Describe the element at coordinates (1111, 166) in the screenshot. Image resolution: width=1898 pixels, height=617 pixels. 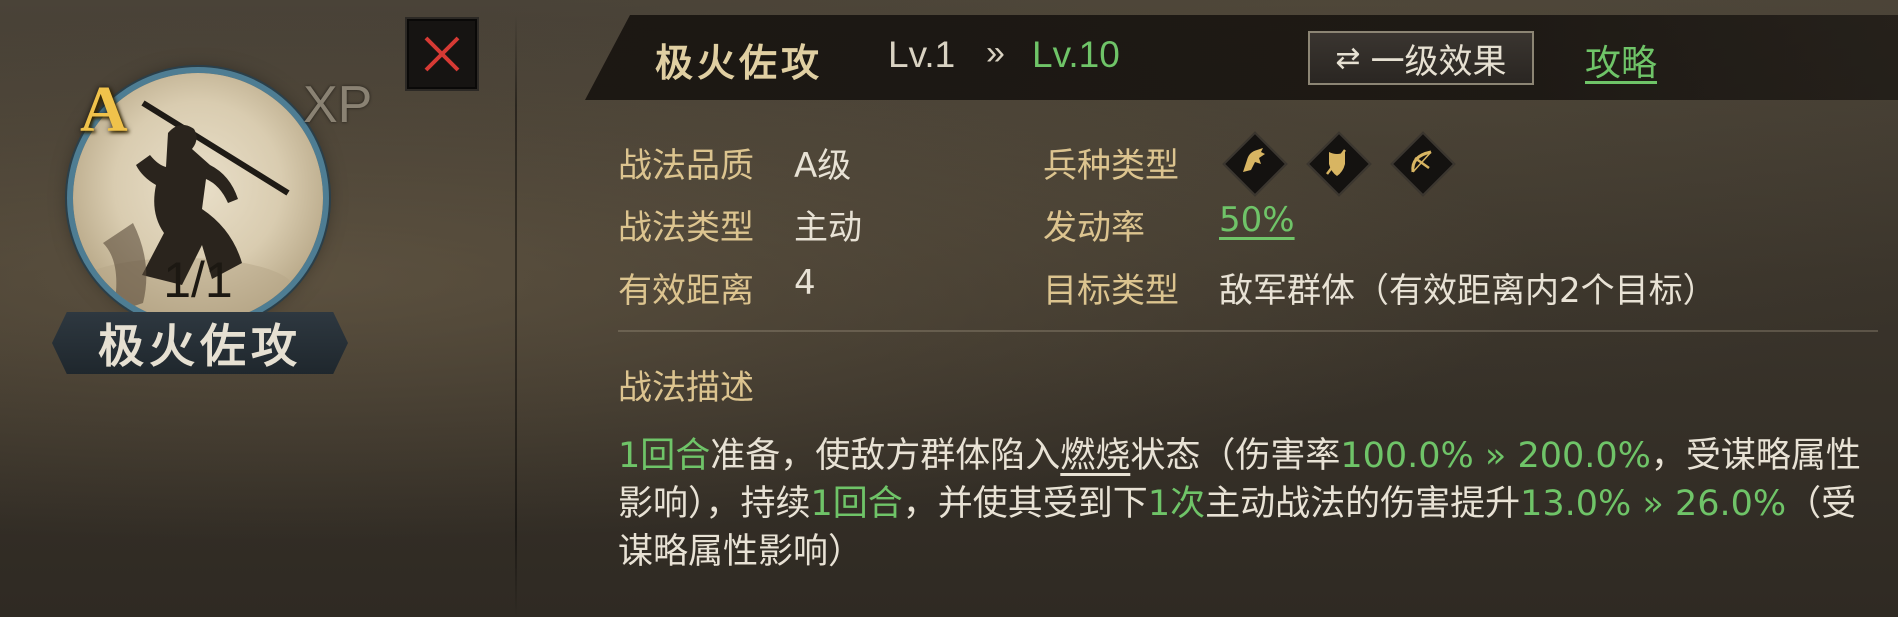
I see `troop-label: 兵种类型` at that location.